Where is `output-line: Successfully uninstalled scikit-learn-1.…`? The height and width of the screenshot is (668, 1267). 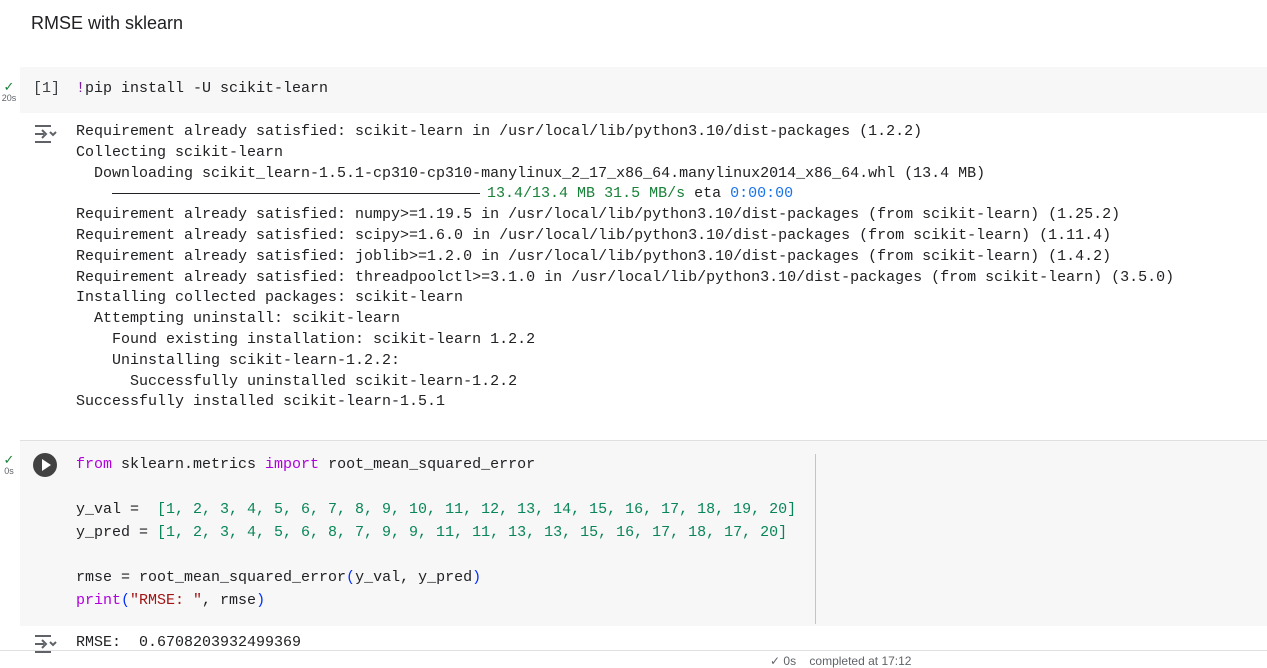
output-line: Successfully uninstalled scikit-learn-1.… is located at coordinates (297, 381).